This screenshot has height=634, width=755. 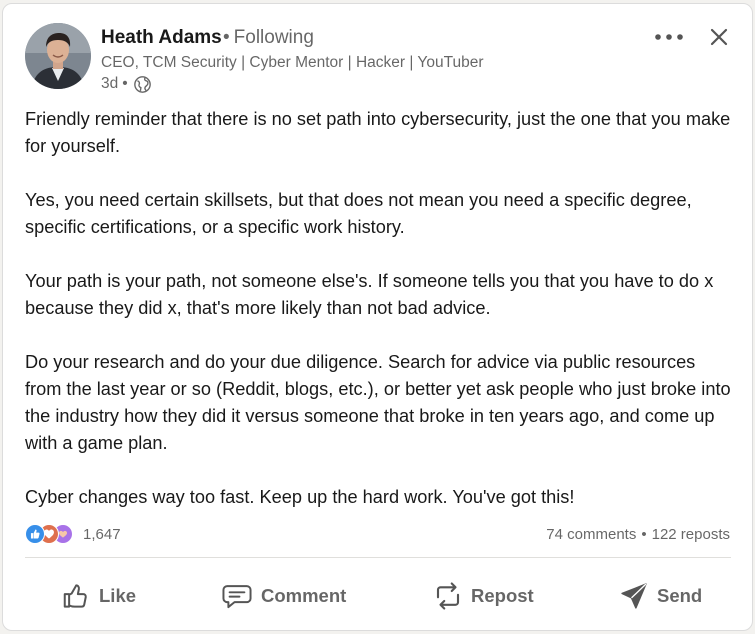 I want to click on connection-status: • Following, so click(x=267, y=38).